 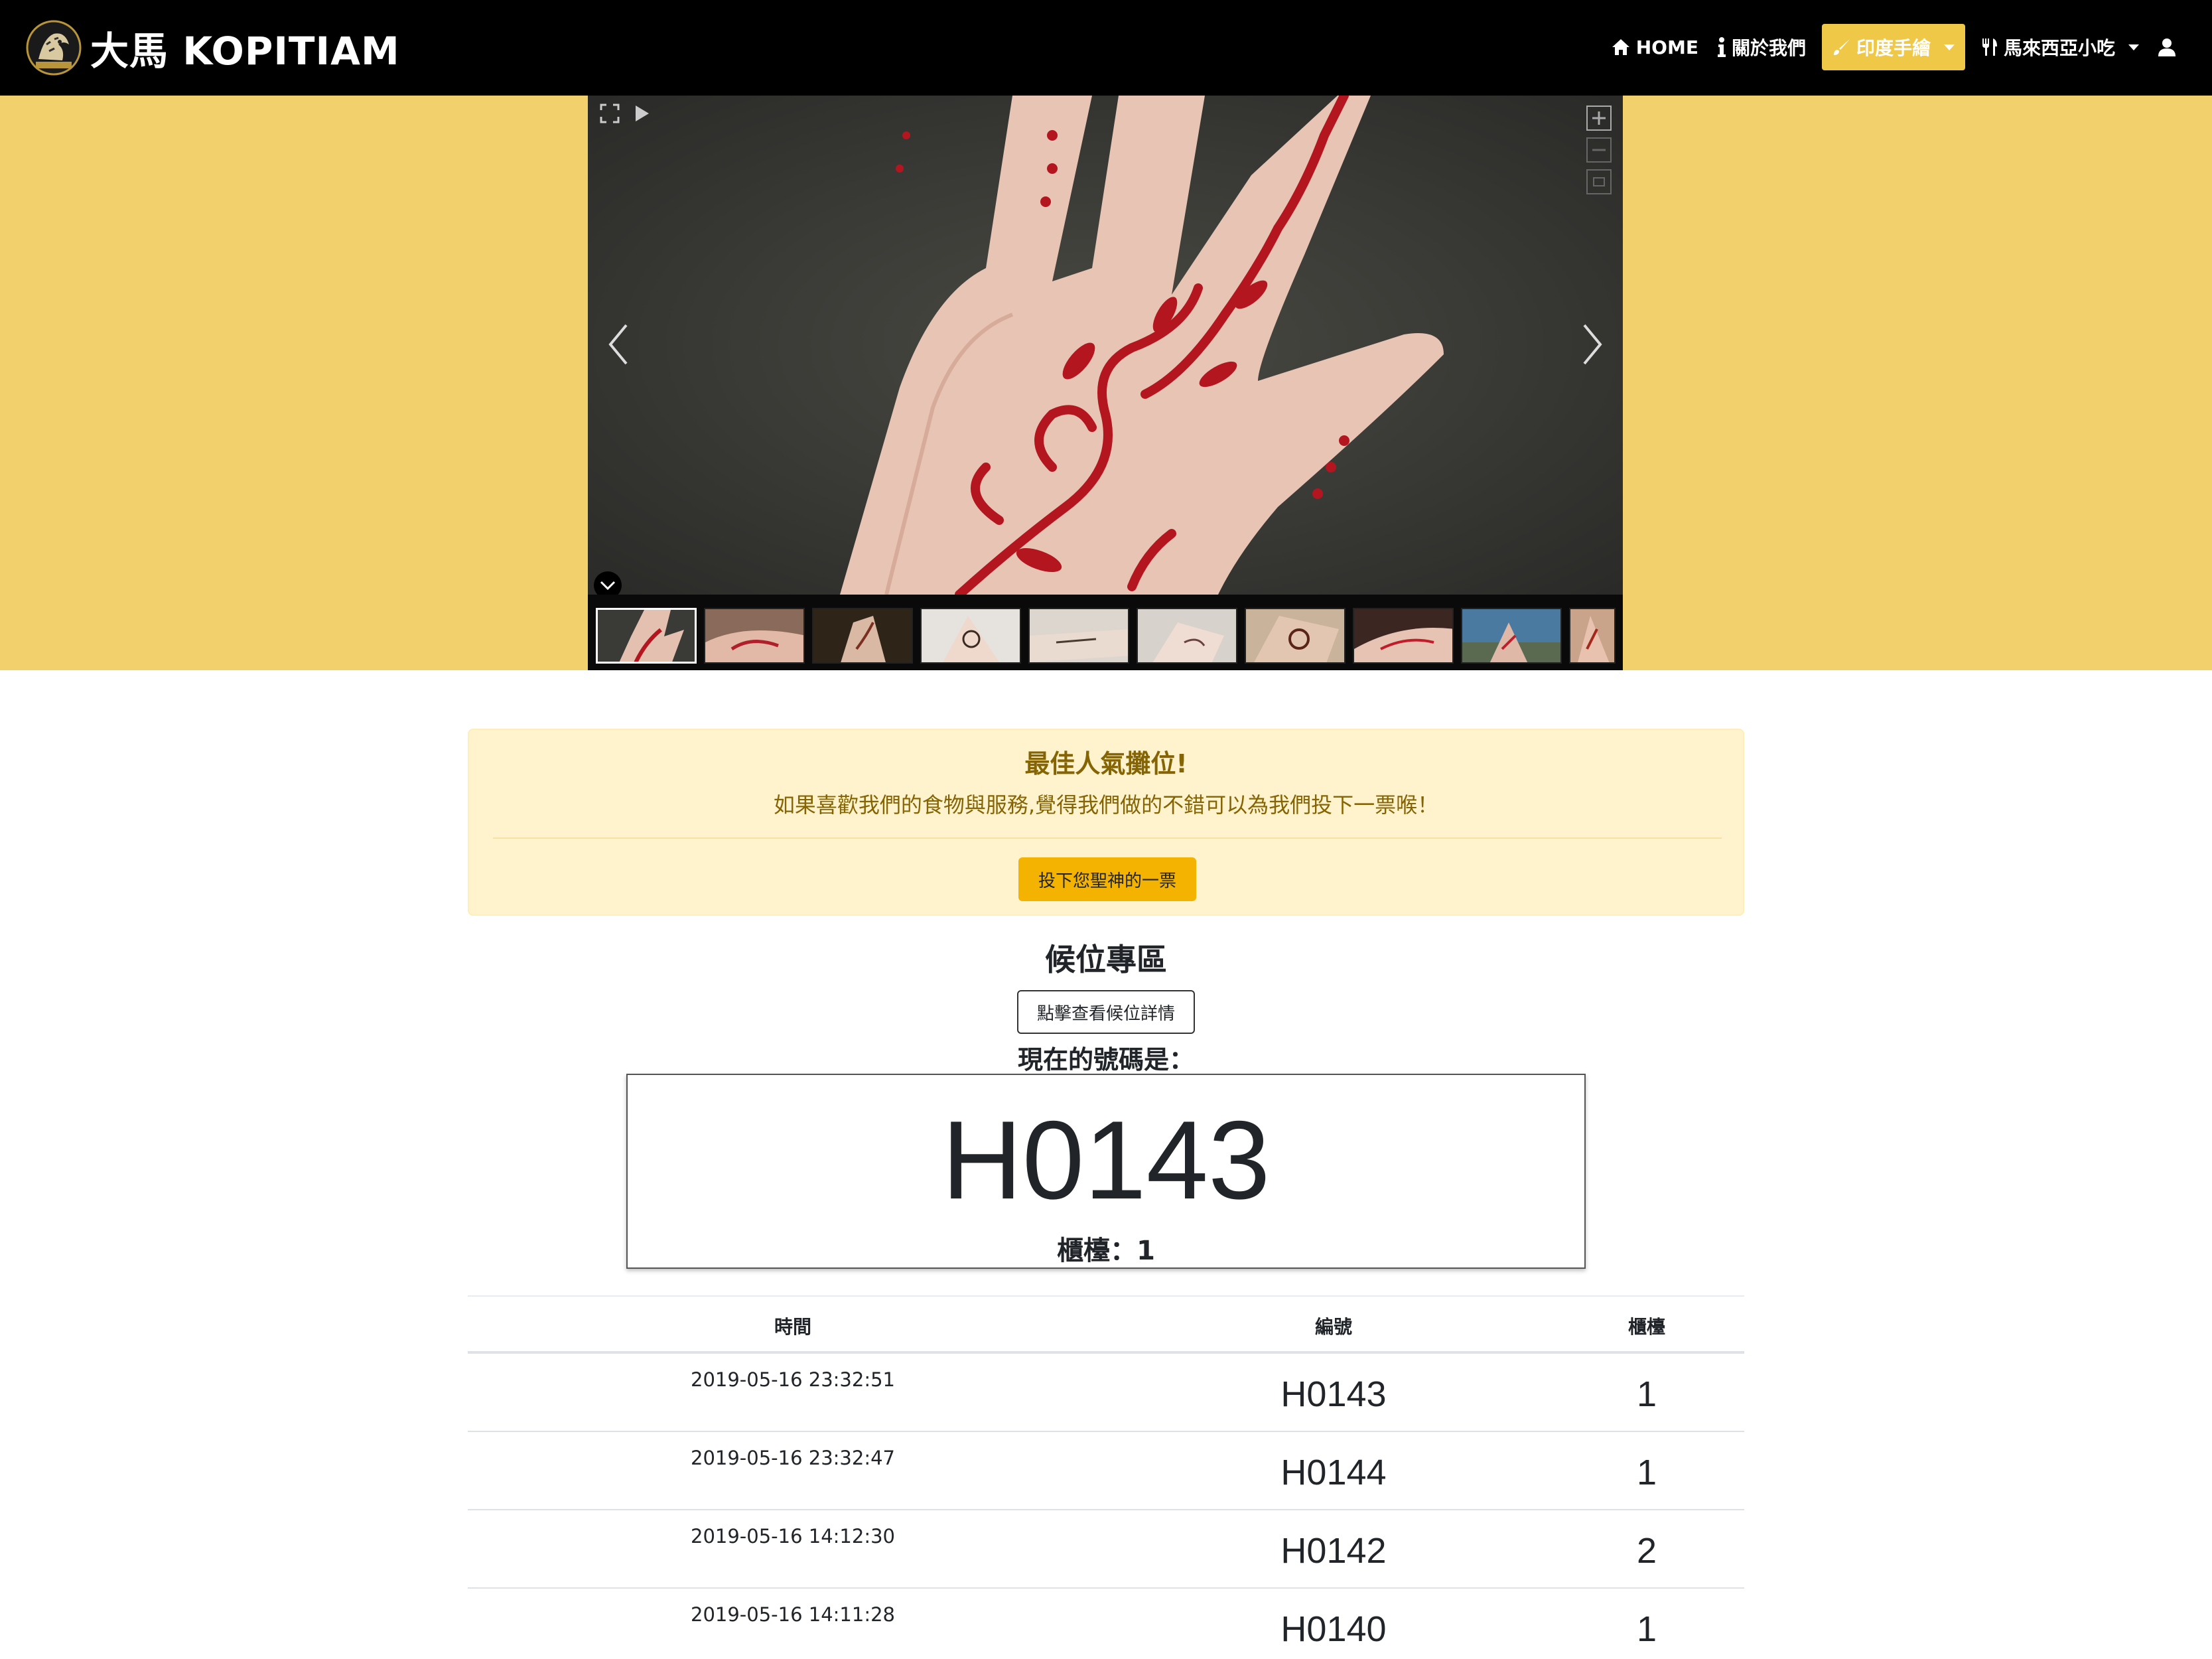 What do you see at coordinates (1592, 344) in the screenshot?
I see `next-arrow-icon` at bounding box center [1592, 344].